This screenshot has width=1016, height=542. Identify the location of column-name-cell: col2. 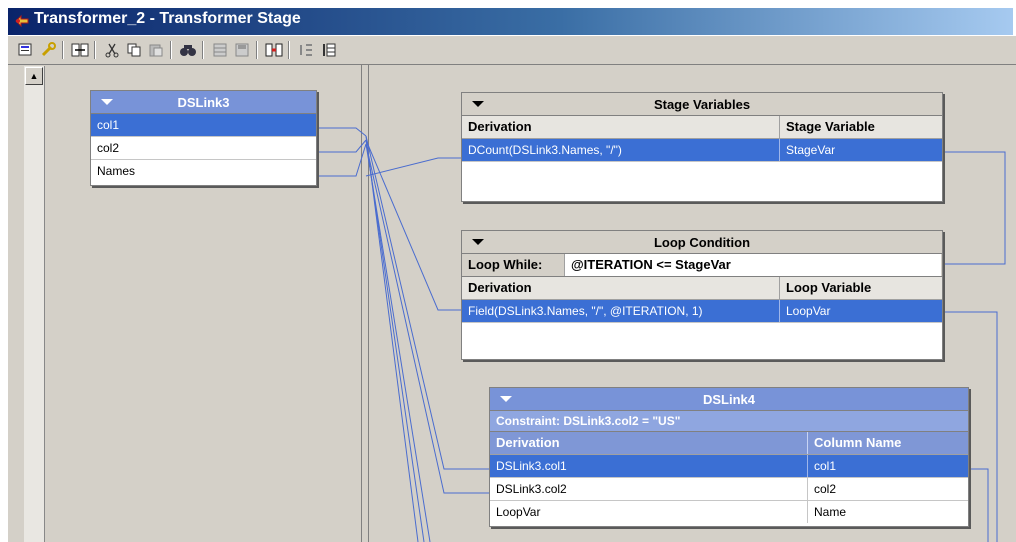
(886, 489).